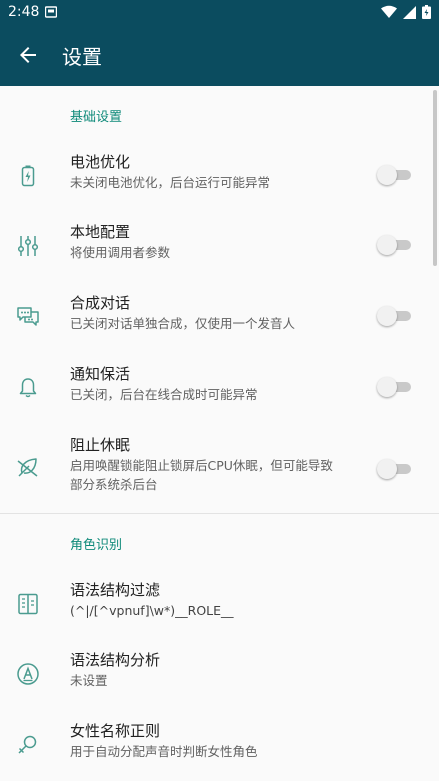 The image size is (439, 781). Describe the element at coordinates (426, 12) in the screenshot. I see `battery-icon` at that location.